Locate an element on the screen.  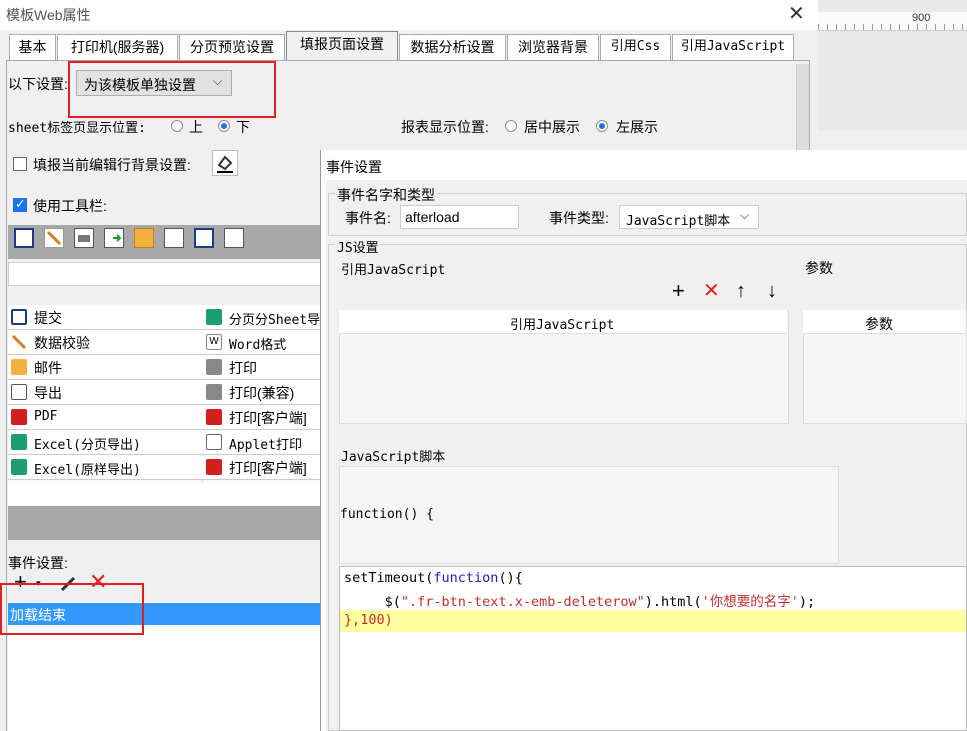
btn-word: Word格式 is located at coordinates (257, 343).